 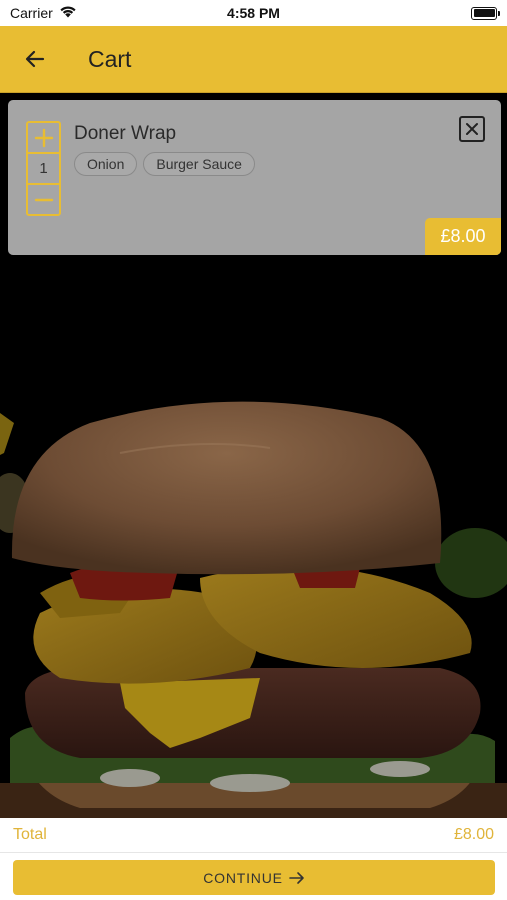 I want to click on item-name: Doner Wrap, so click(x=125, y=133).